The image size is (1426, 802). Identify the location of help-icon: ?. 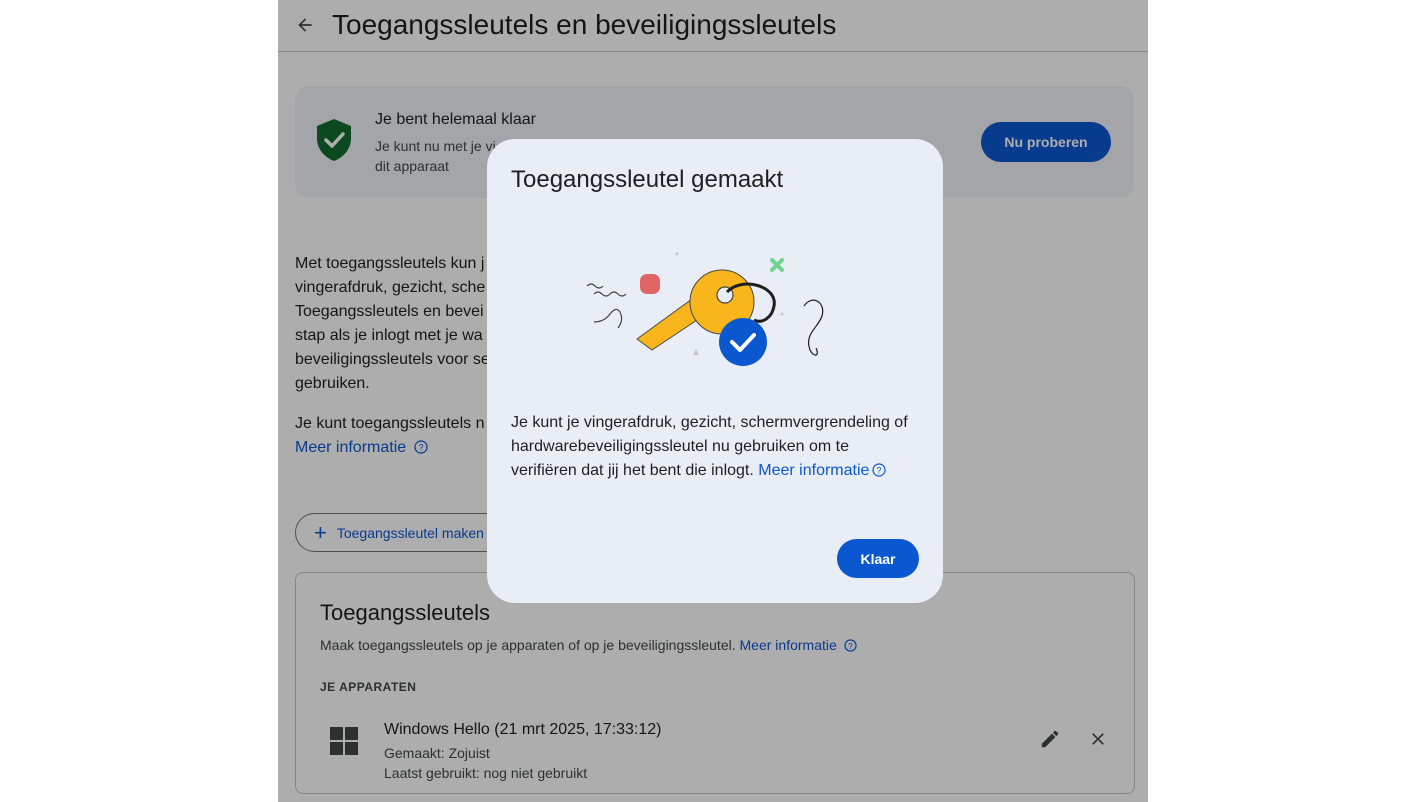
(879, 470).